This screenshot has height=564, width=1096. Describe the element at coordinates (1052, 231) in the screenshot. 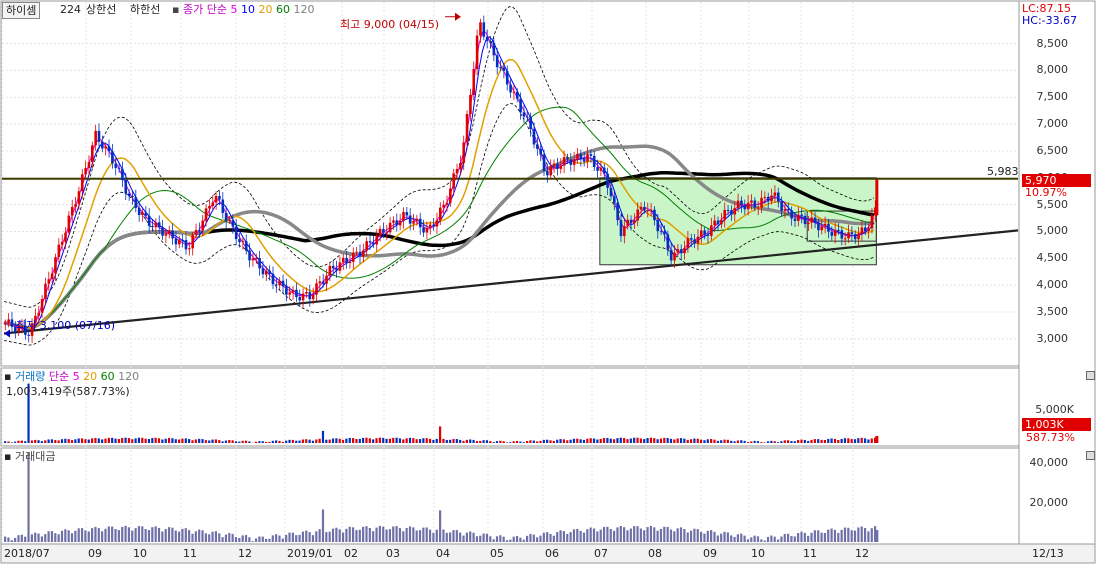

I see `price-y-tick: 5,000` at that location.